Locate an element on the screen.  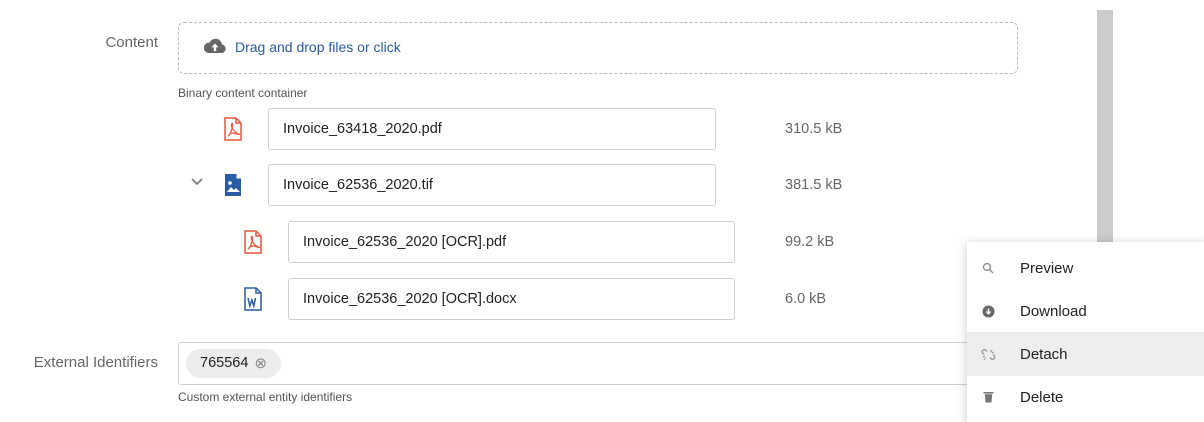
dropzone-text: Drag and drop files or click is located at coordinates (318, 47).